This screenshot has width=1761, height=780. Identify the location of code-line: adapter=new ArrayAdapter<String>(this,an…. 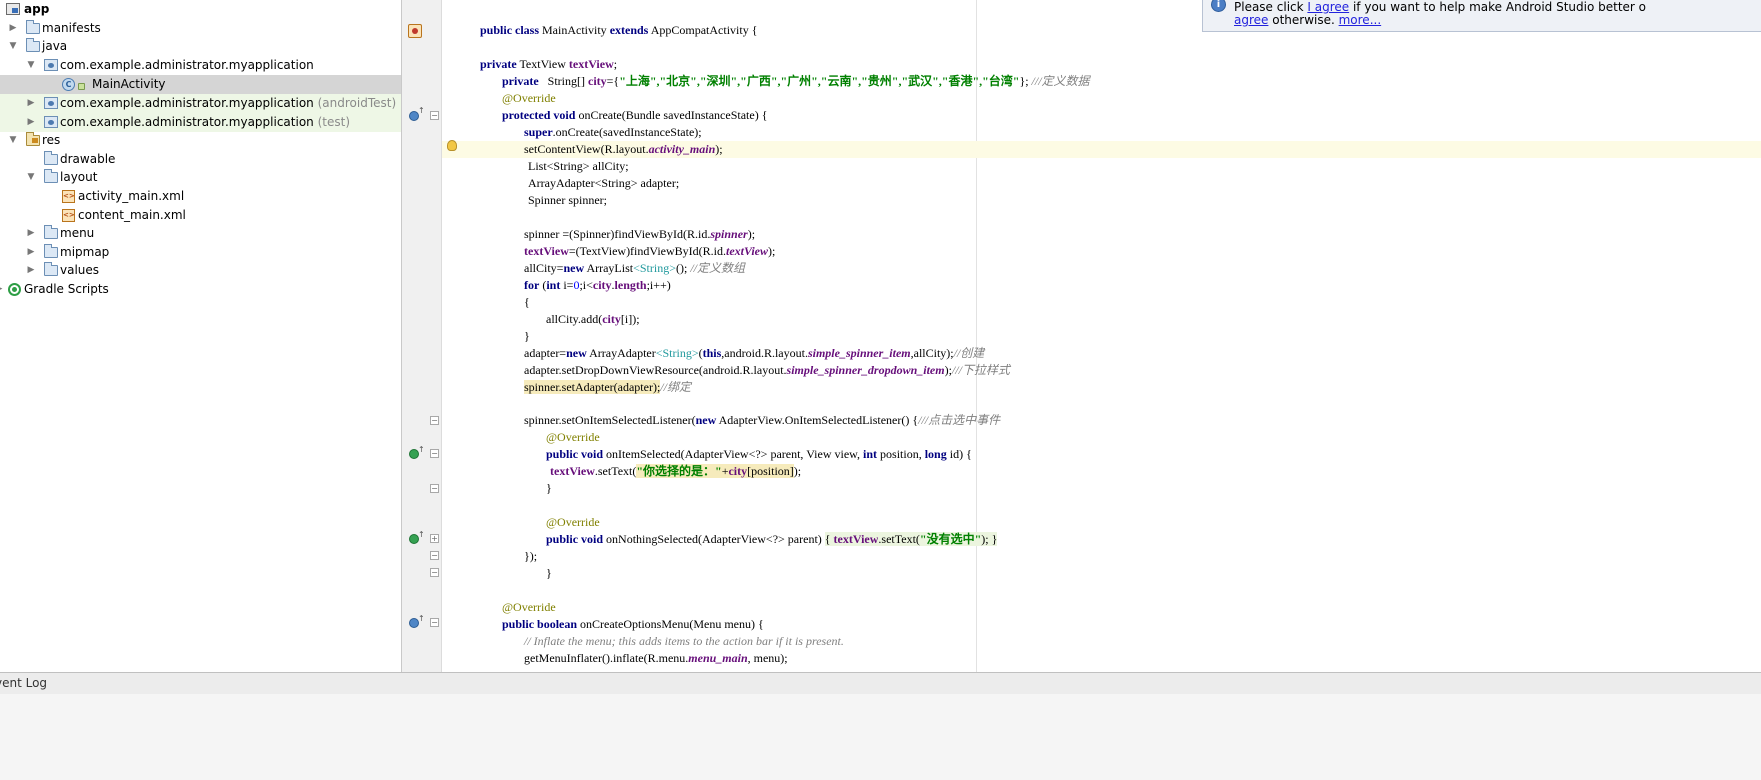
(1101, 353).